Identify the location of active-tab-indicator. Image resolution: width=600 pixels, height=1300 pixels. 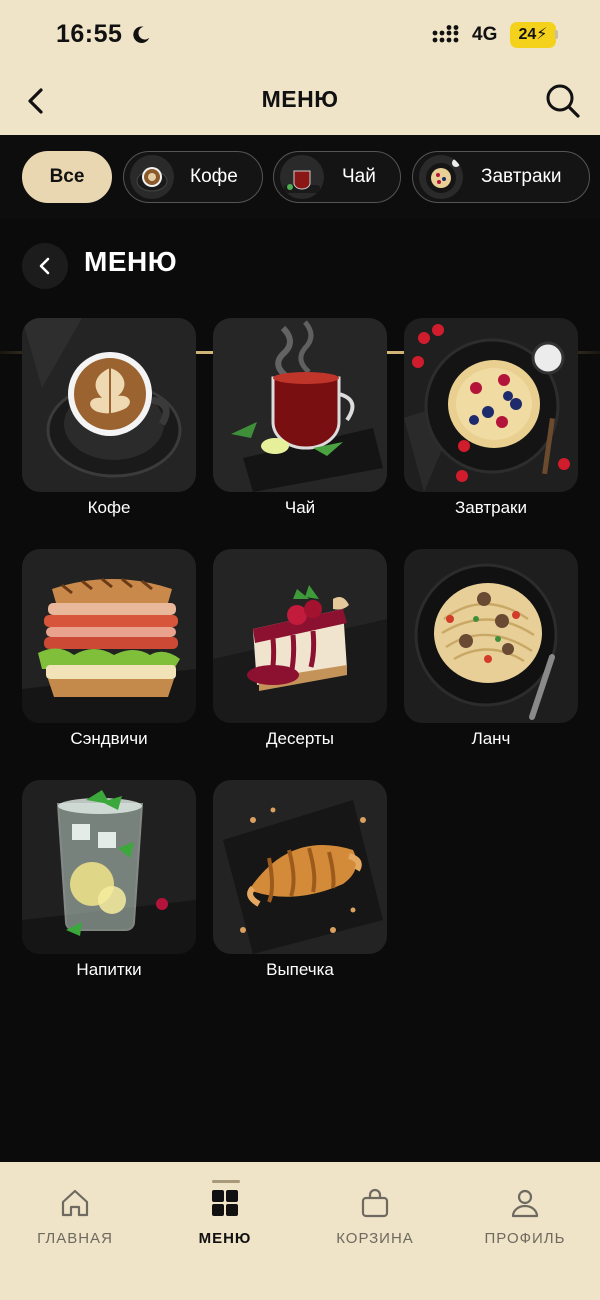
(226, 1181).